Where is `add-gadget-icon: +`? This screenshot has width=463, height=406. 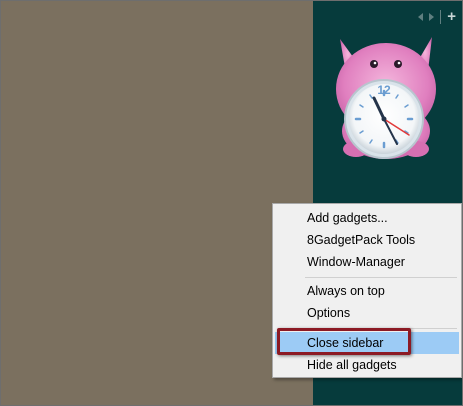
add-gadget-icon: + is located at coordinates (451, 16).